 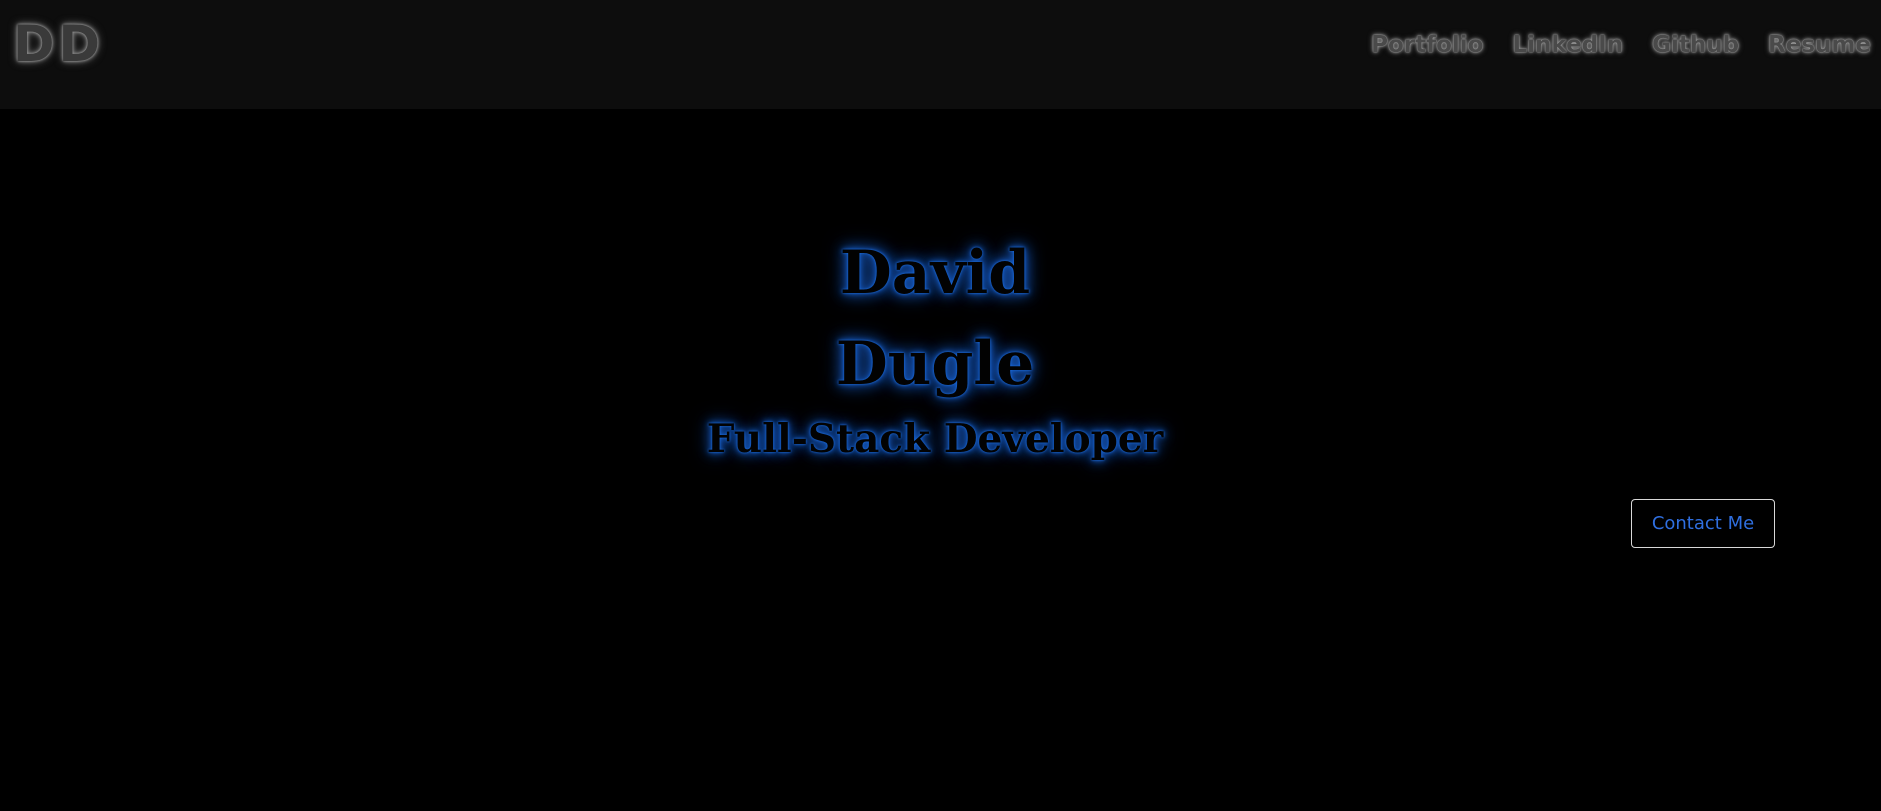 What do you see at coordinates (1819, 45) in the screenshot?
I see `nav-link-resume: Resume` at bounding box center [1819, 45].